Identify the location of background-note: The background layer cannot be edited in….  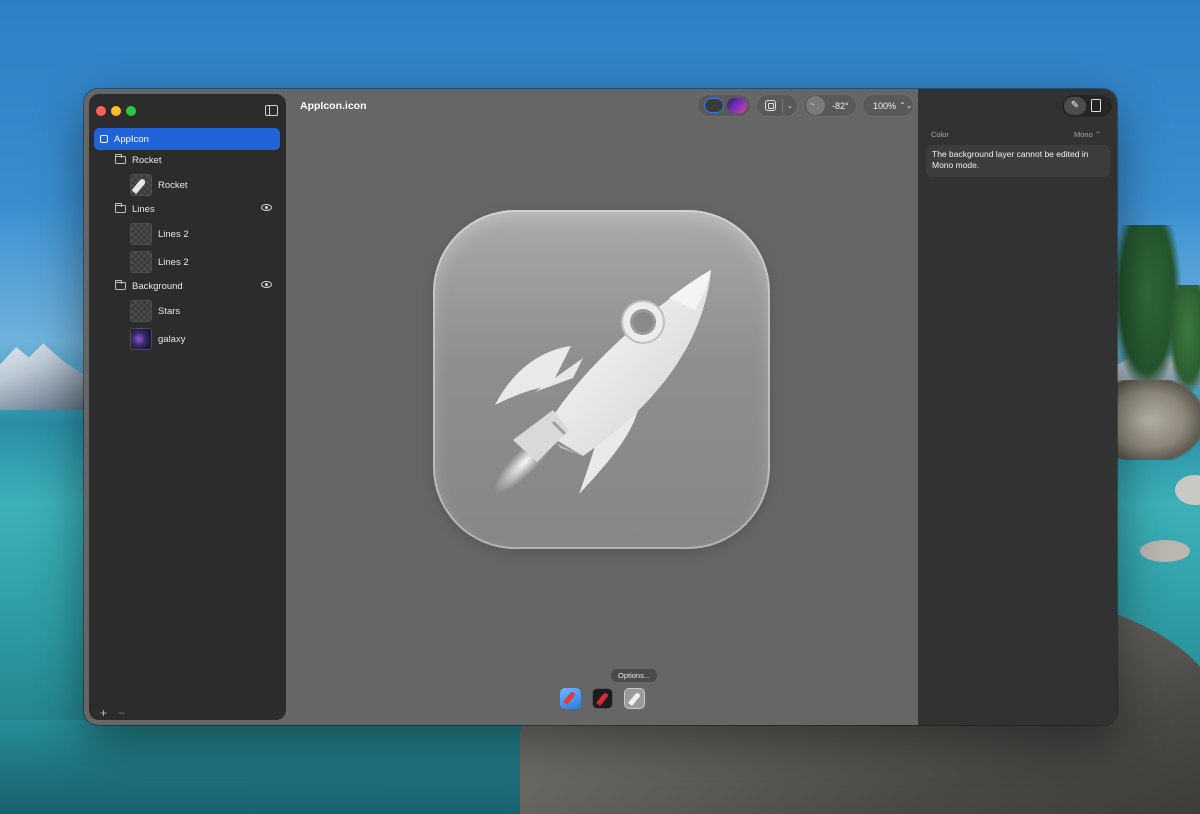
(1018, 161).